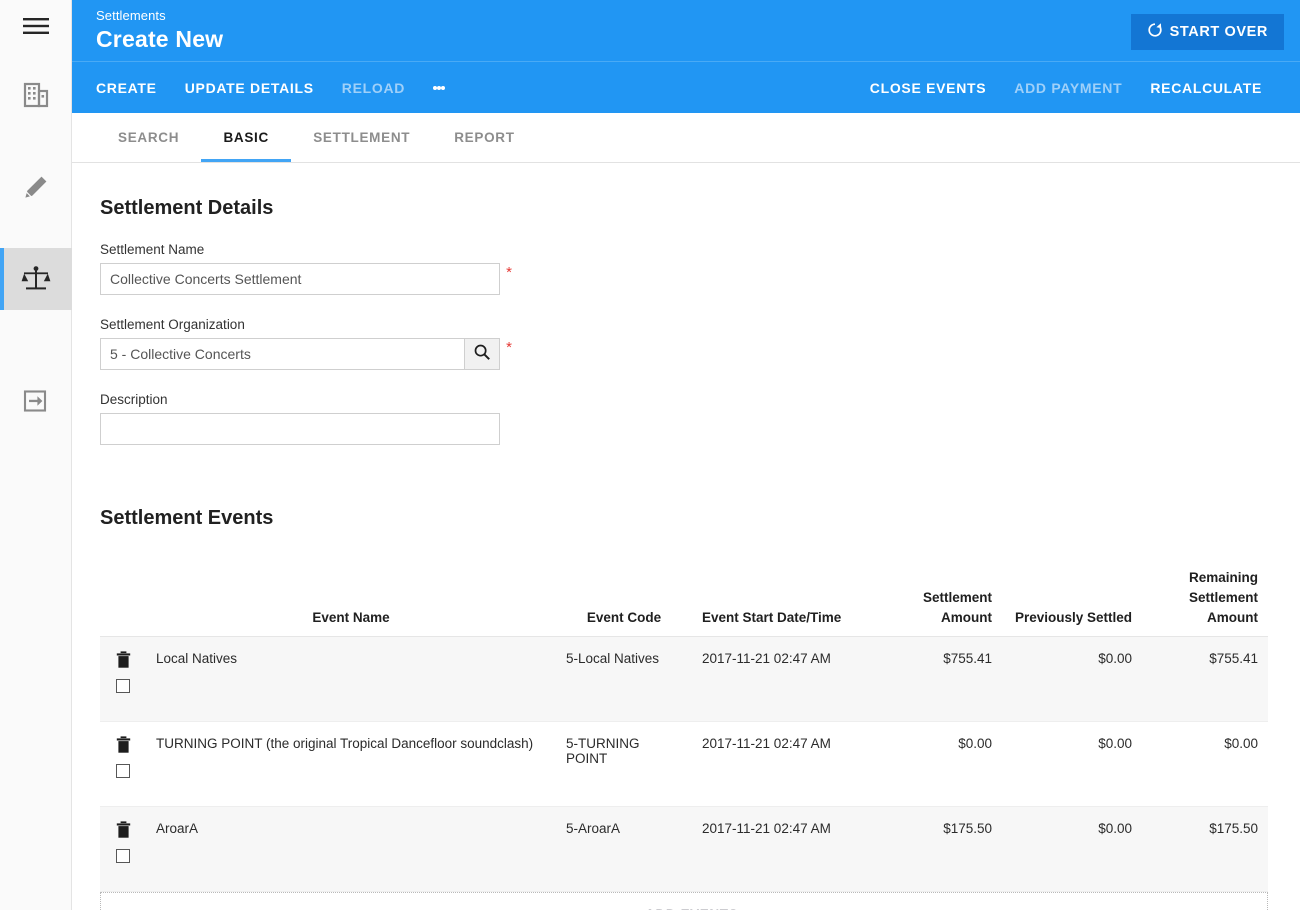  What do you see at coordinates (928, 88) in the screenshot?
I see `action-close-events: CLOSE EVENTS` at bounding box center [928, 88].